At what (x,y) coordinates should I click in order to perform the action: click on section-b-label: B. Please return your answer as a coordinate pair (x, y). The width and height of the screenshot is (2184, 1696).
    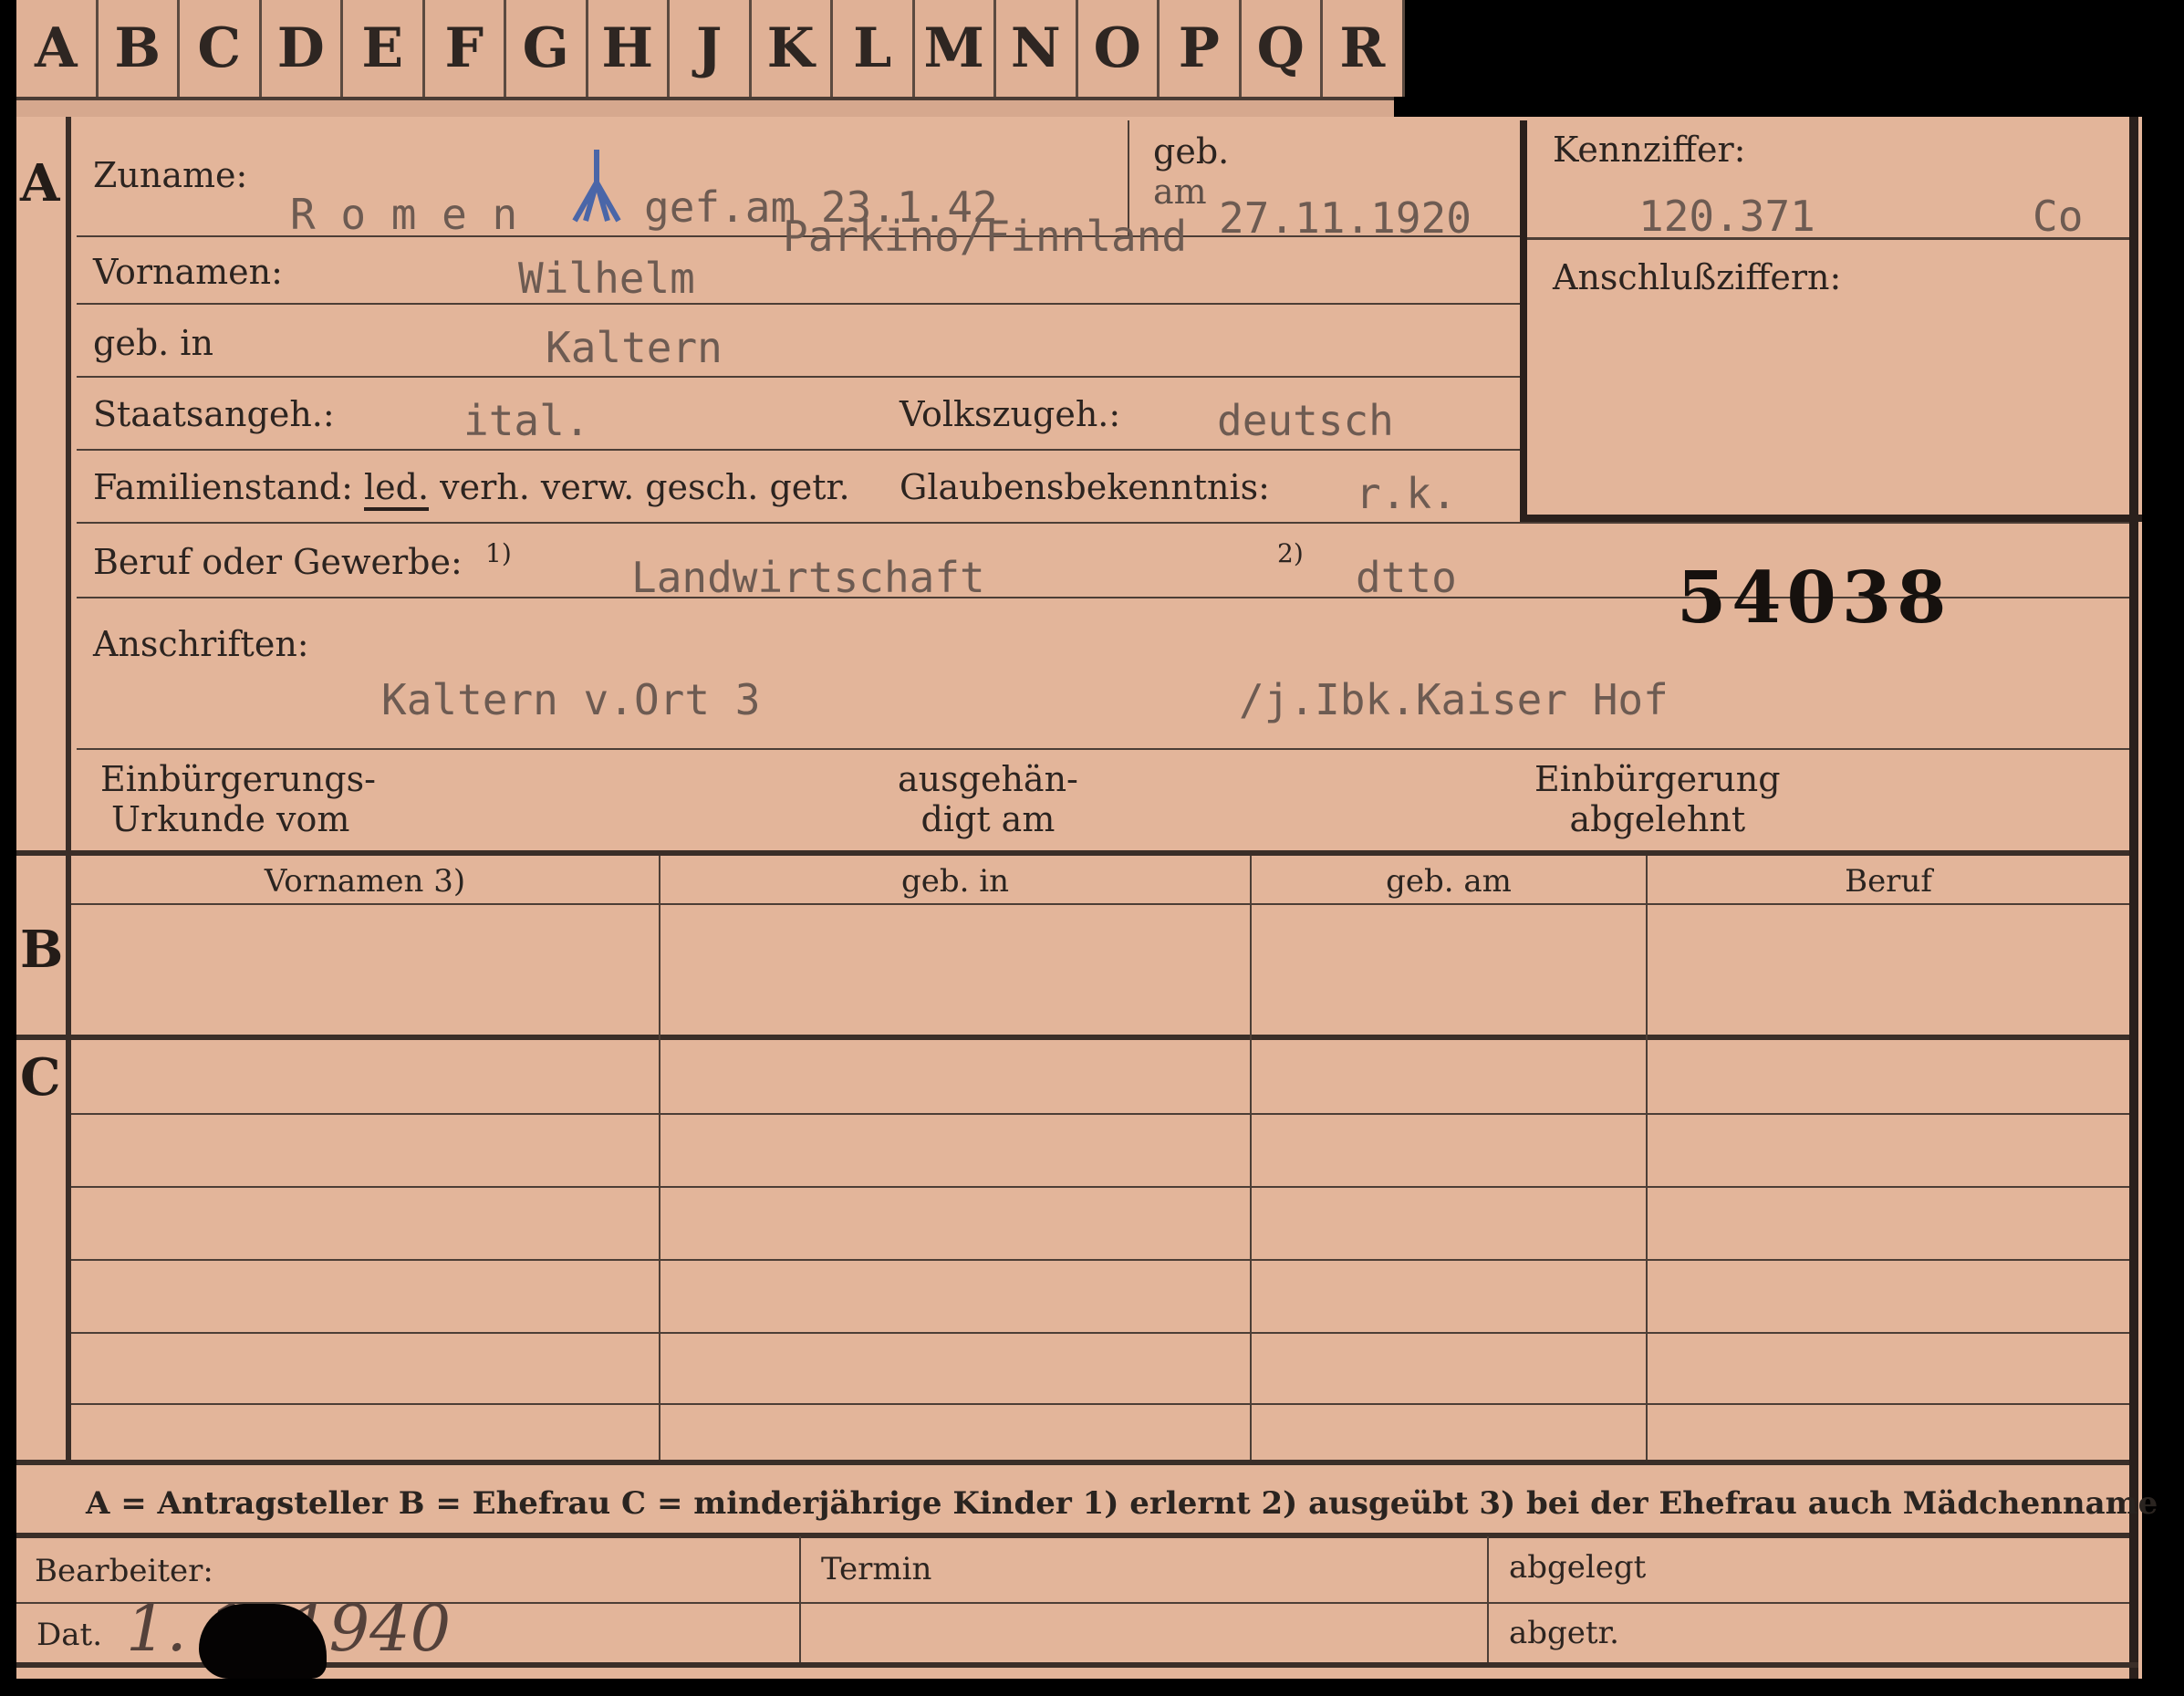
    Looking at the image, I should click on (42, 950).